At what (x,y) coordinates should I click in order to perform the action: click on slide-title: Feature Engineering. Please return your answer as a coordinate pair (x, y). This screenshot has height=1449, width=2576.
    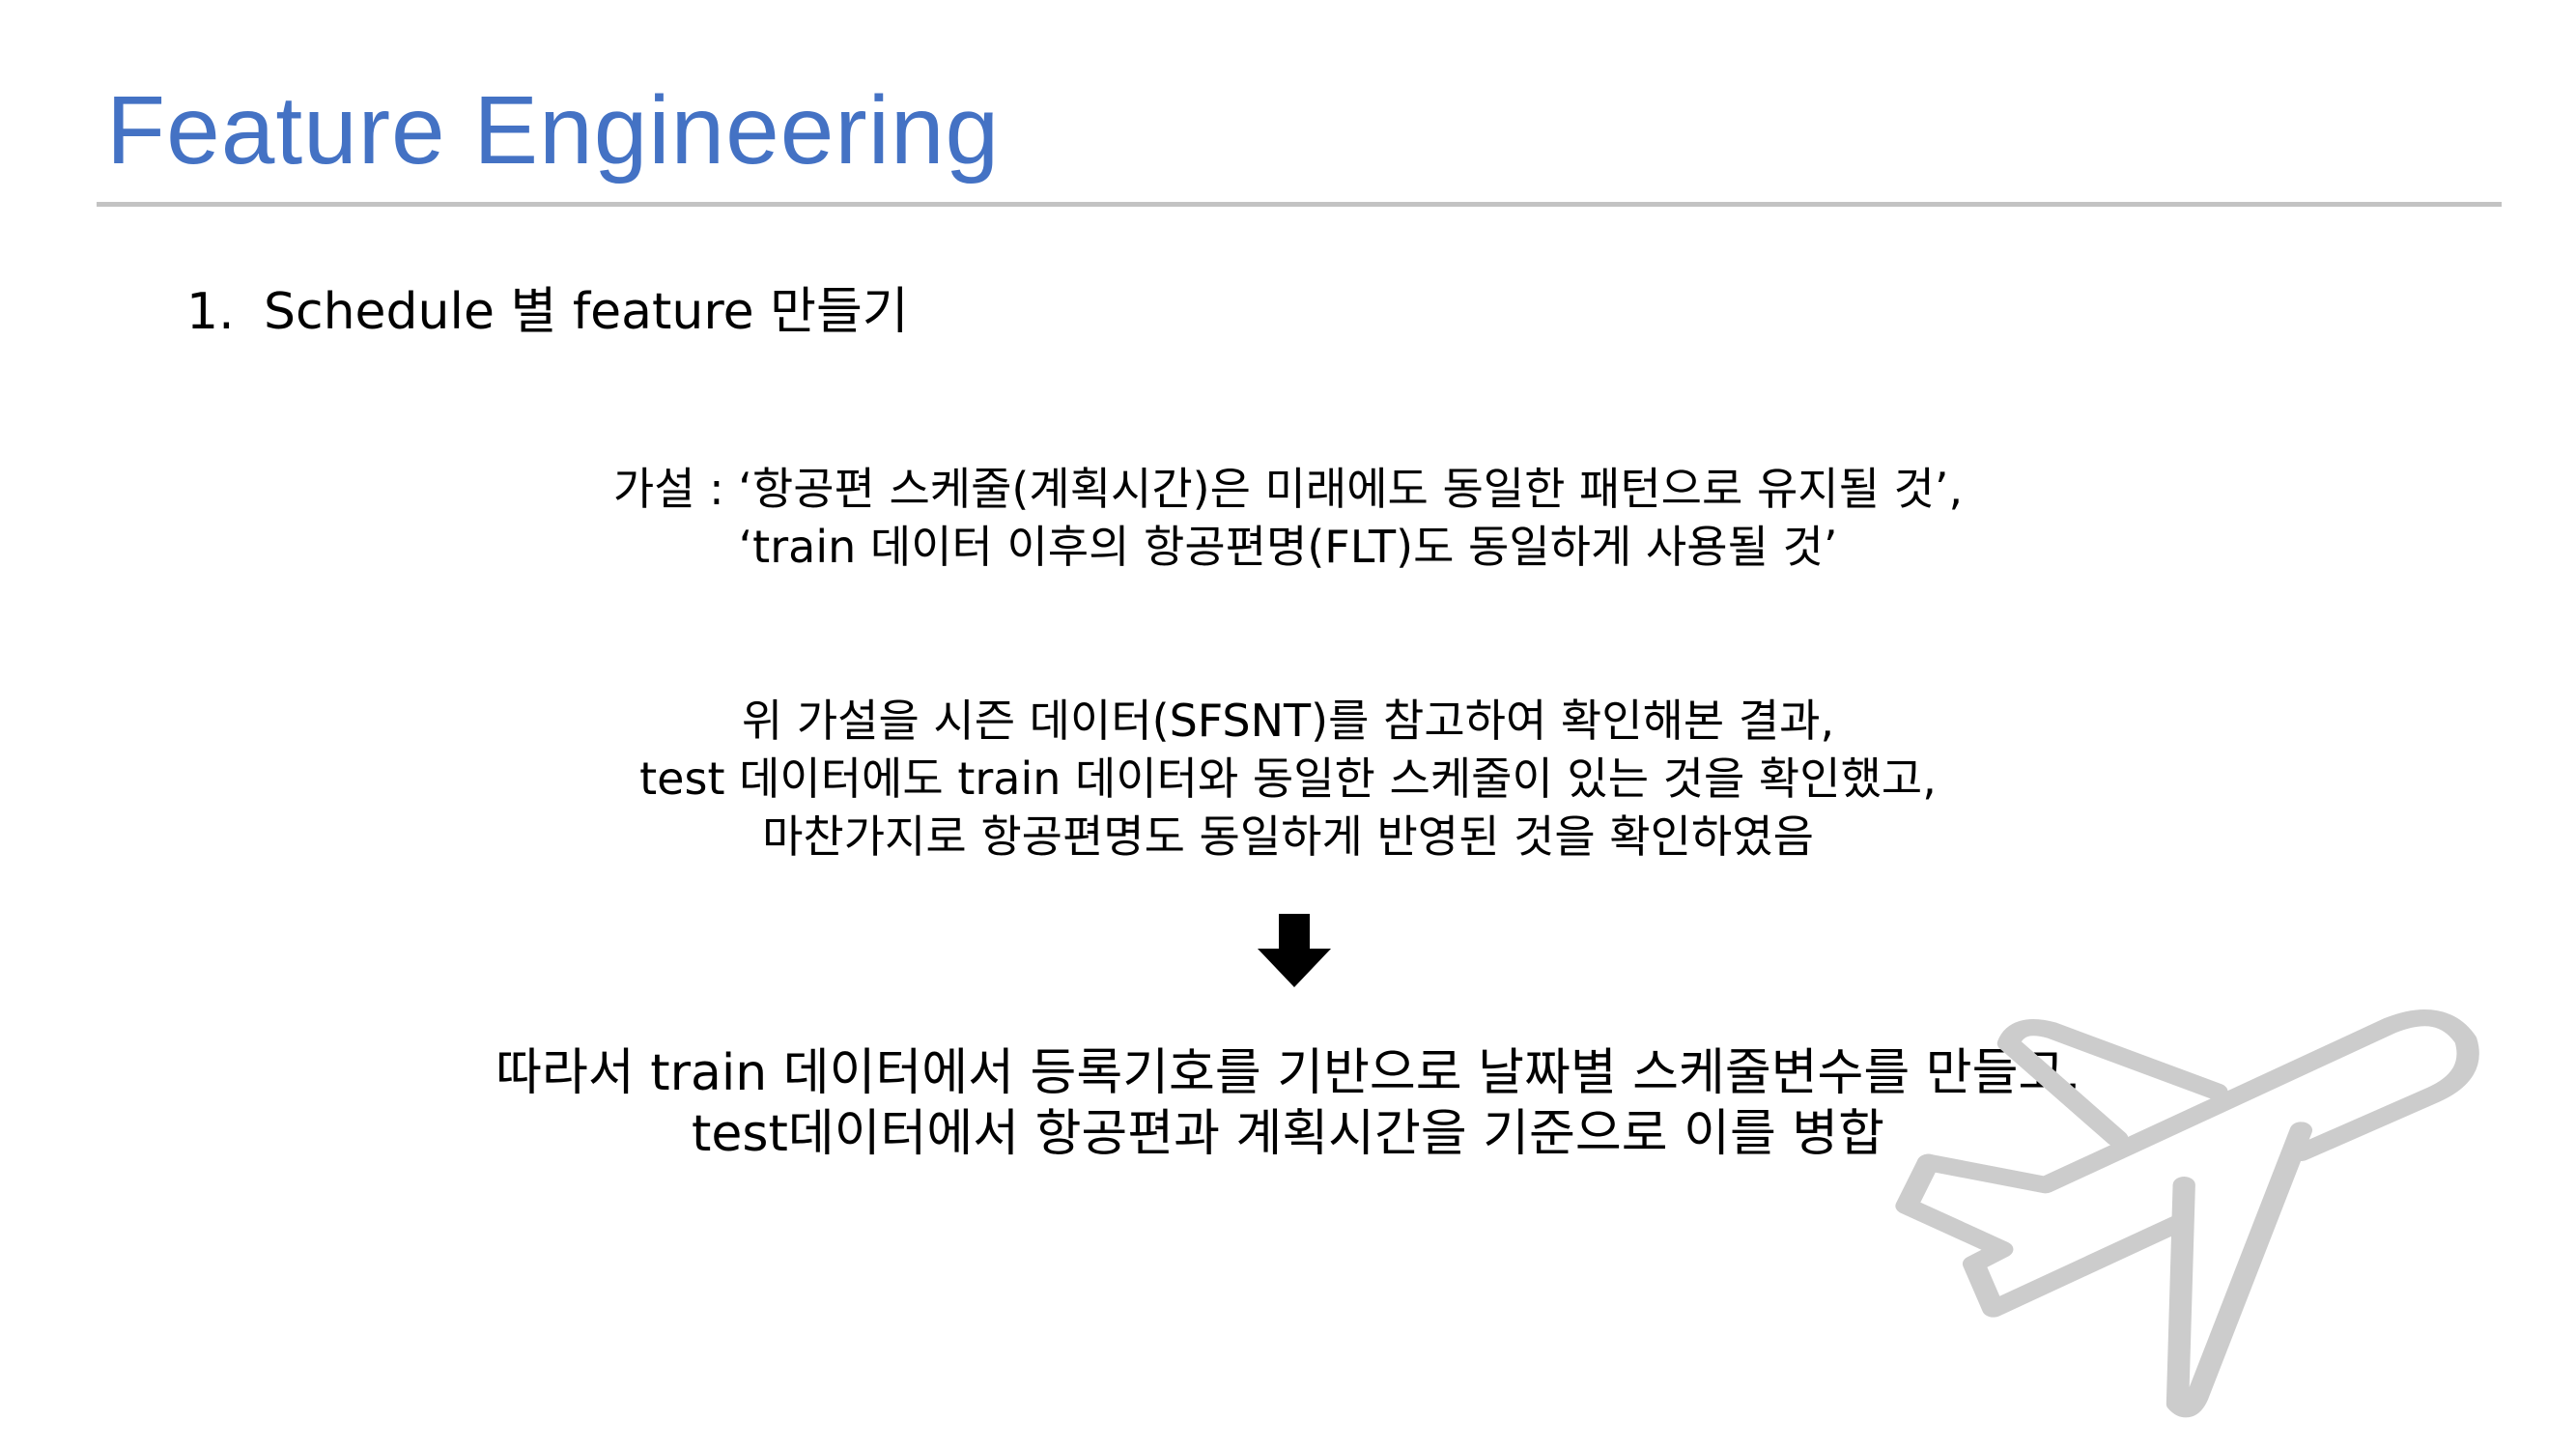
    Looking at the image, I should click on (553, 130).